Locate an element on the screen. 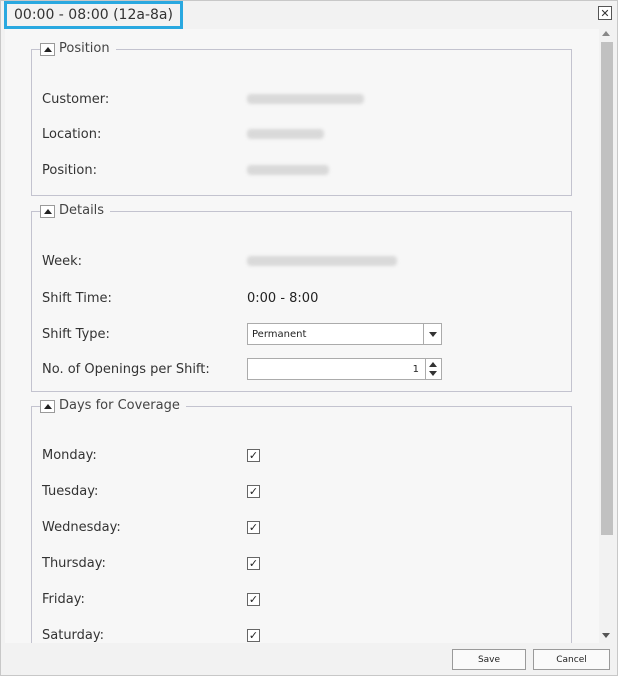 This screenshot has height=676, width=618. monday-checkbox: ✓ is located at coordinates (253, 455).